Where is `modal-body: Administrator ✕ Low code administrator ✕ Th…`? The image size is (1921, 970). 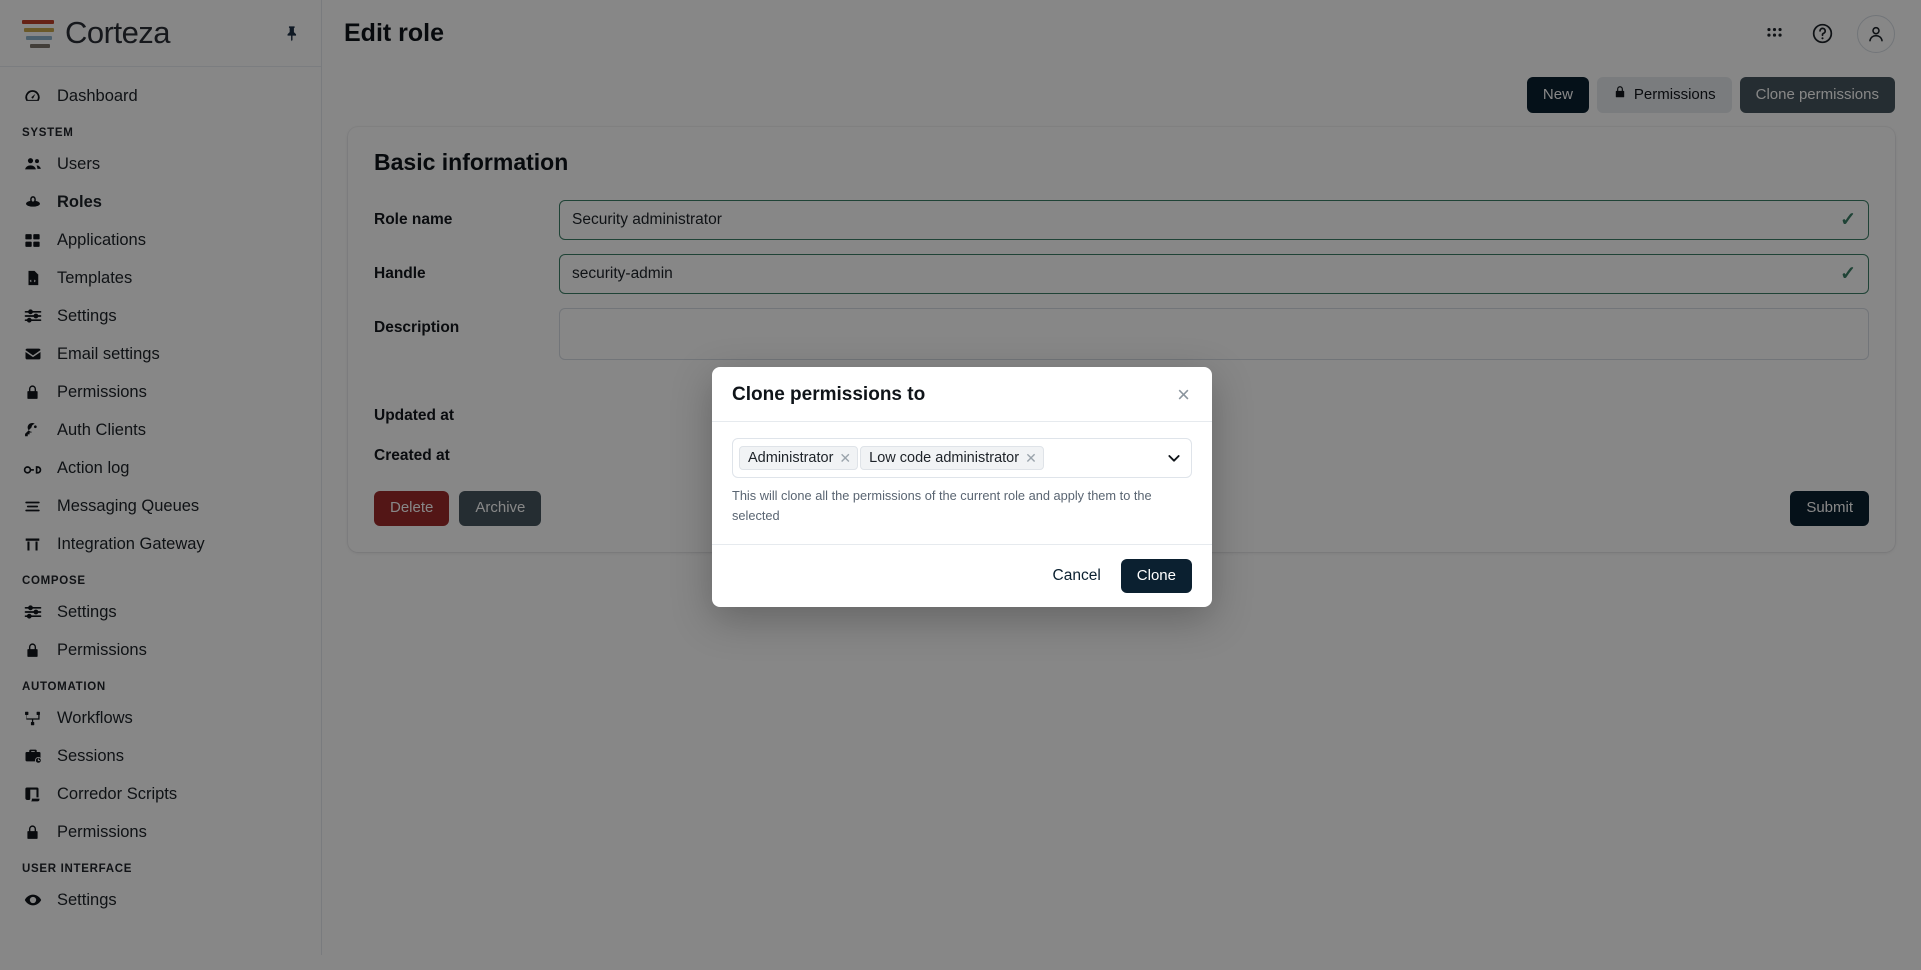 modal-body: Administrator ✕ Low code administrator ✕ Th… is located at coordinates (962, 483).